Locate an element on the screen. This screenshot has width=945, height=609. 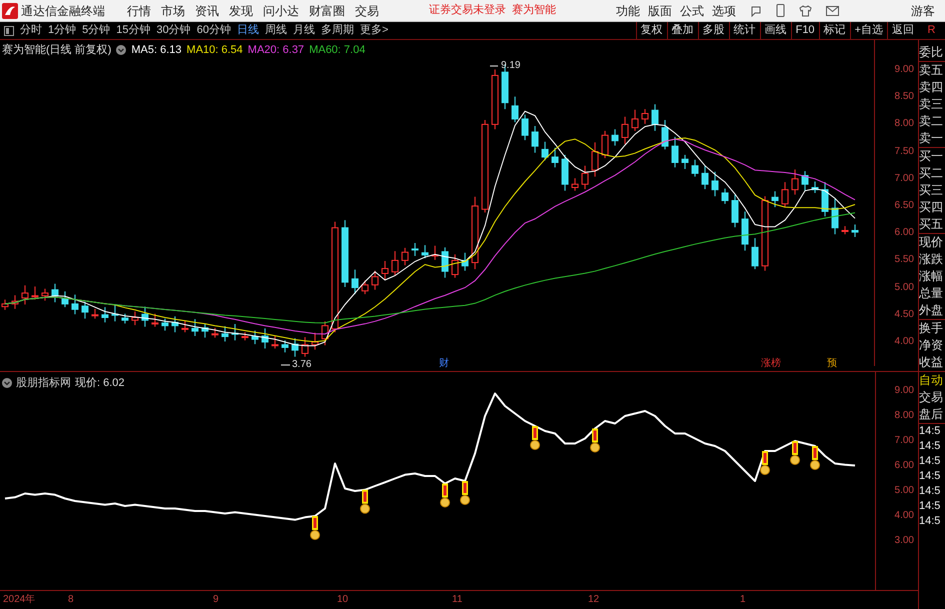
event-marker: 预 is located at coordinates (832, 364).